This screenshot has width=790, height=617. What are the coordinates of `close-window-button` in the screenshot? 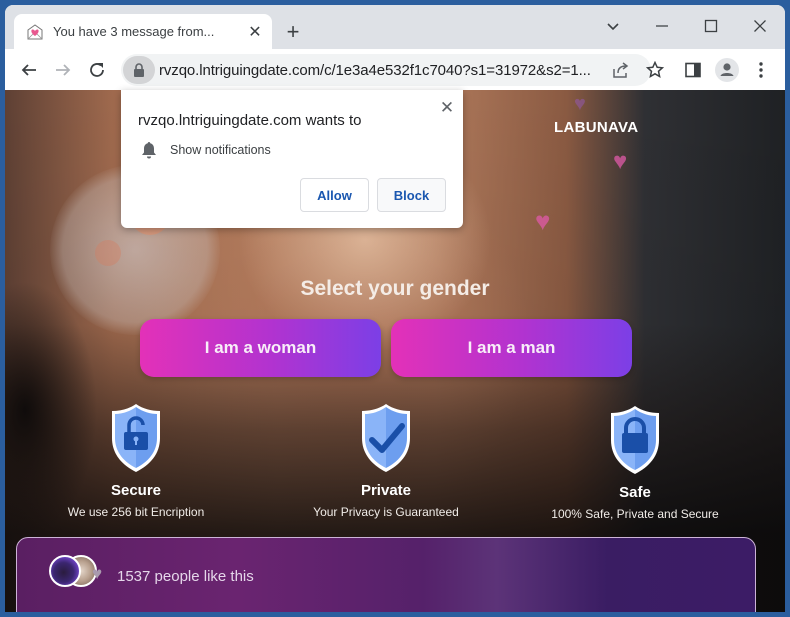 It's located at (760, 26).